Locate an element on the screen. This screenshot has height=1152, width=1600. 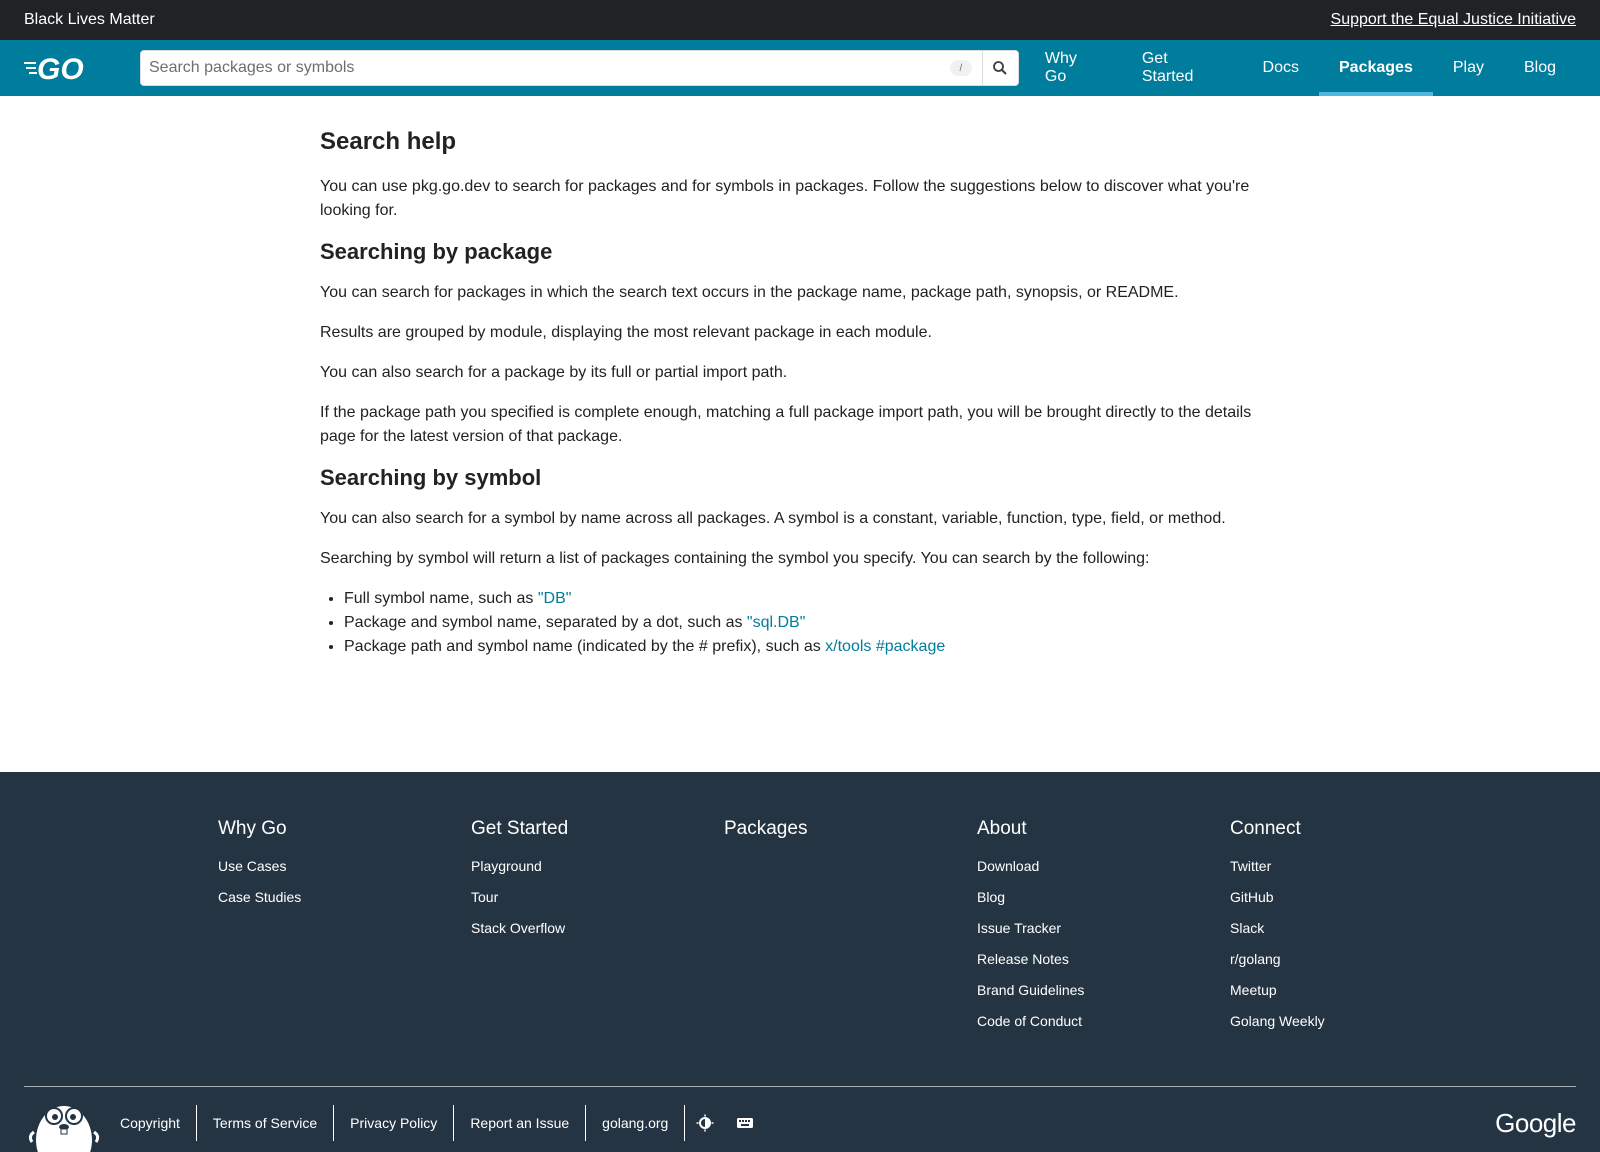
footer-link: Blog is located at coordinates (1103, 897).